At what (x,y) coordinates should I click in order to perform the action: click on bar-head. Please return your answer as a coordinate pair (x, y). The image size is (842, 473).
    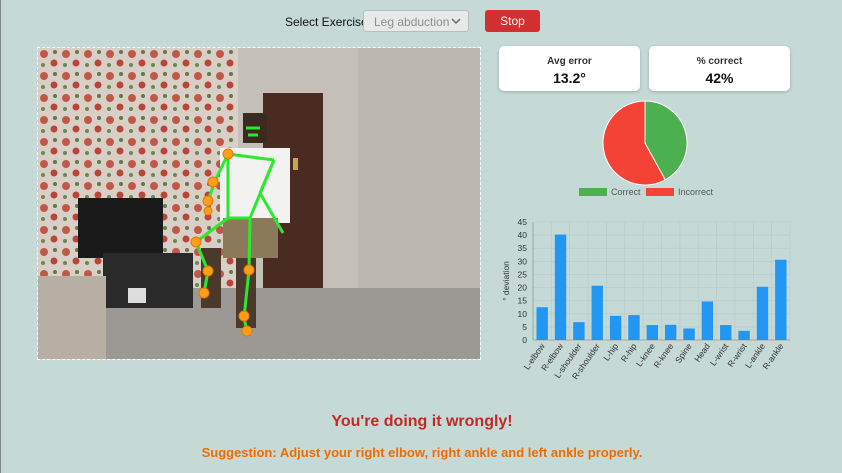
    Looking at the image, I should click on (707, 320).